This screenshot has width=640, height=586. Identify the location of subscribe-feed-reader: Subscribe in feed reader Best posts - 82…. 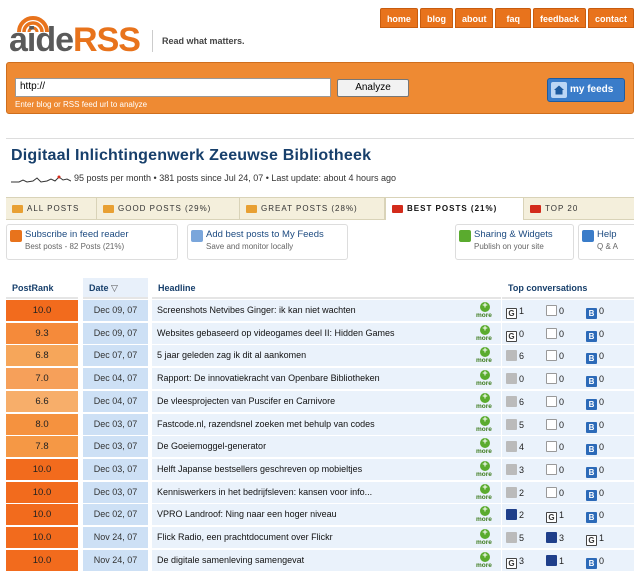
(92, 242).